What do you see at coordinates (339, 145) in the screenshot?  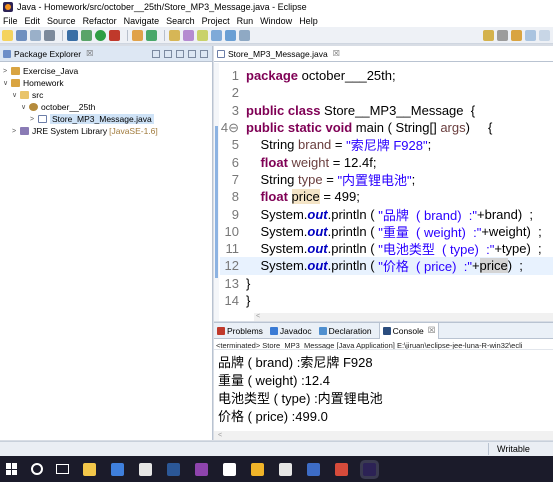 I see `code-token: =` at bounding box center [339, 145].